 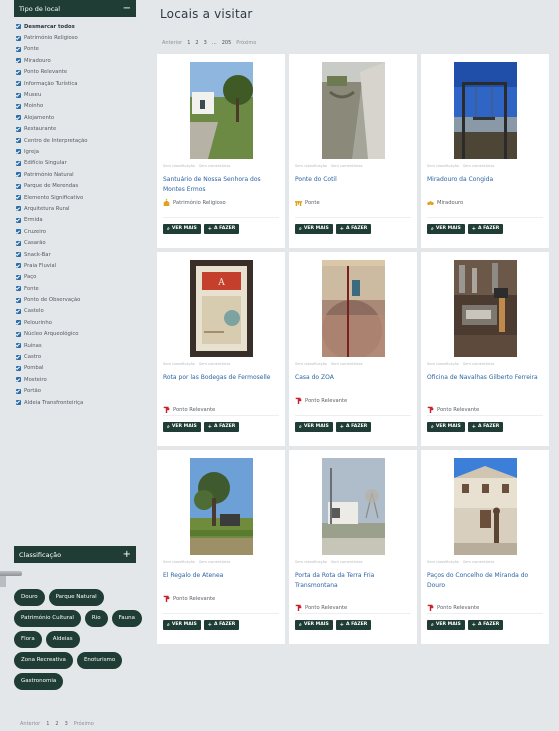 What do you see at coordinates (76, 174) in the screenshot?
I see `filter-item: Património Natural` at bounding box center [76, 174].